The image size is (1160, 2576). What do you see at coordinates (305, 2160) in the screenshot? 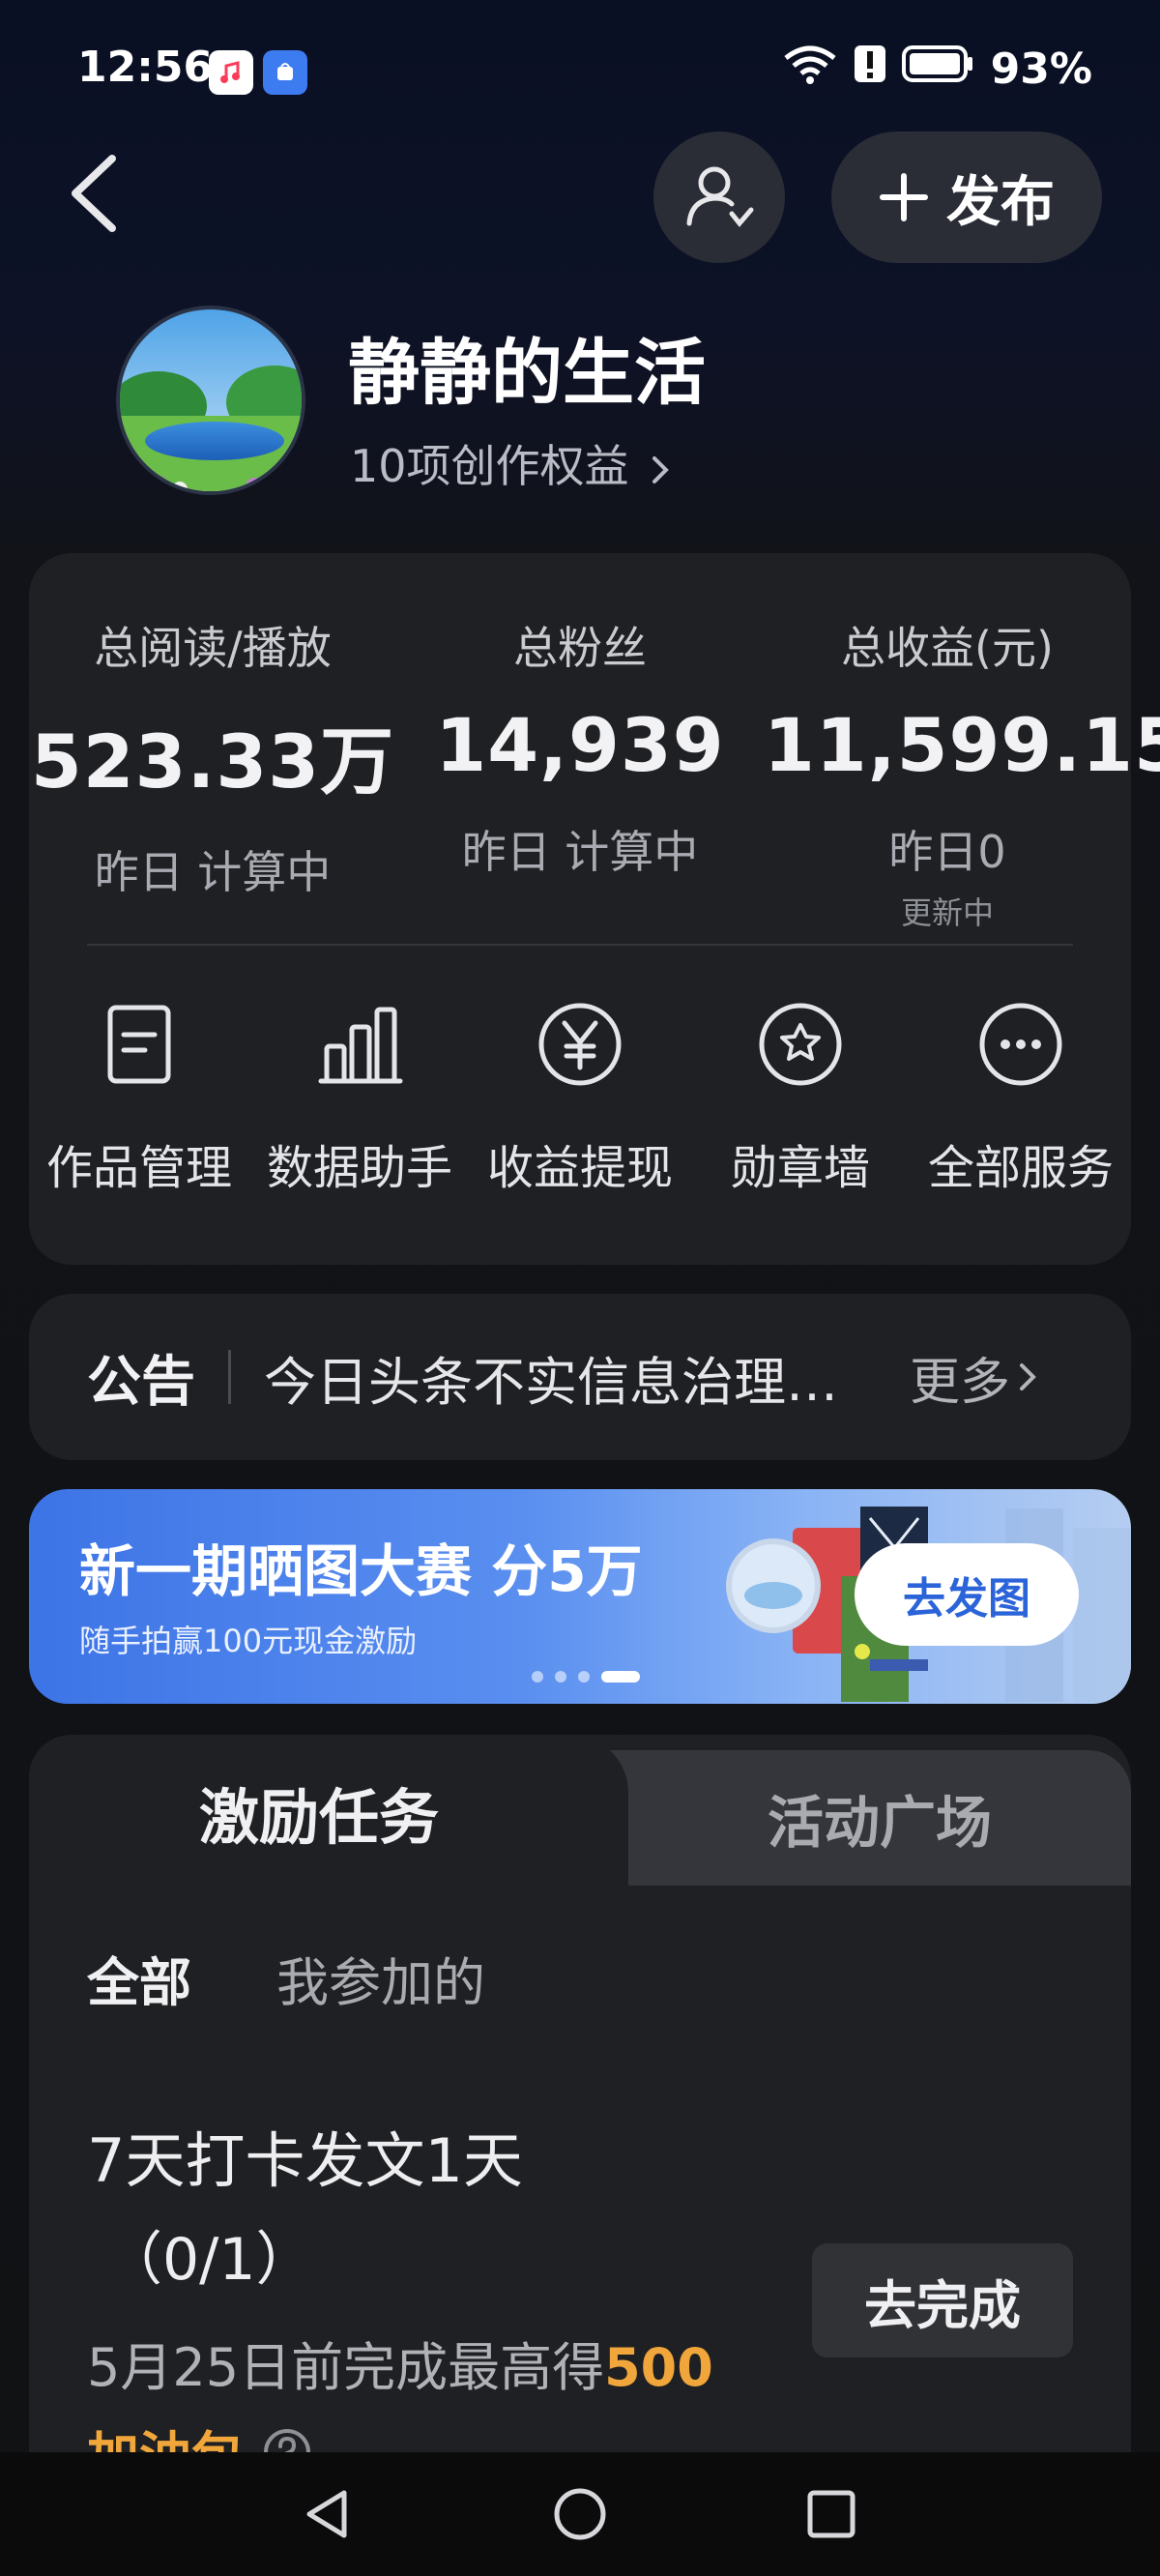
I see `task-title: 7天打卡发文1天` at bounding box center [305, 2160].